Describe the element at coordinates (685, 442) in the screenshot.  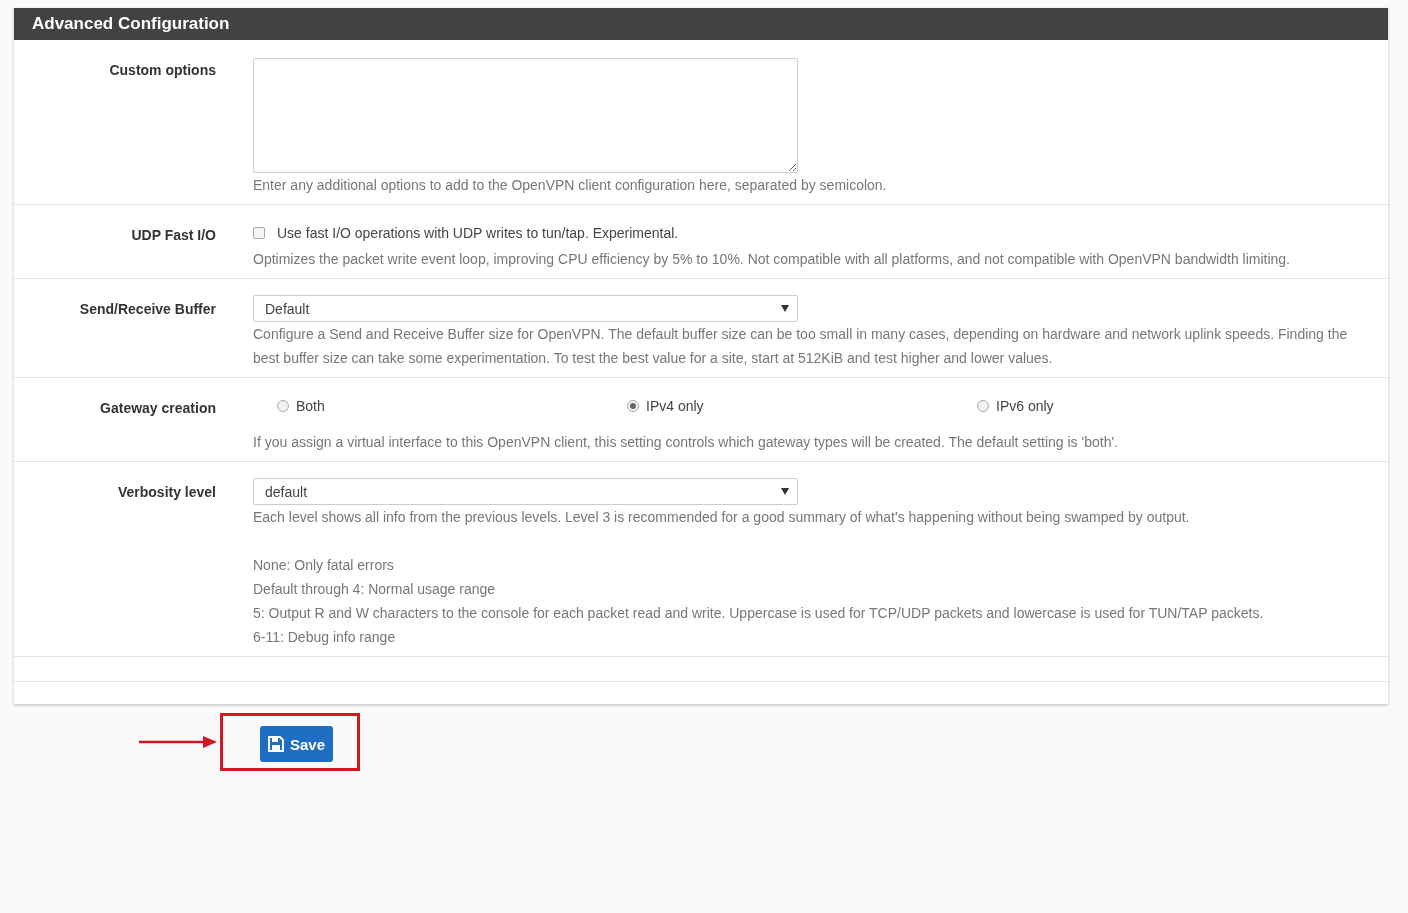
I see `help-text: If you assign a virtual interface to this OpenVPN client, this setting controls which gateway types will be created. The default setting is 'both'.` at that location.